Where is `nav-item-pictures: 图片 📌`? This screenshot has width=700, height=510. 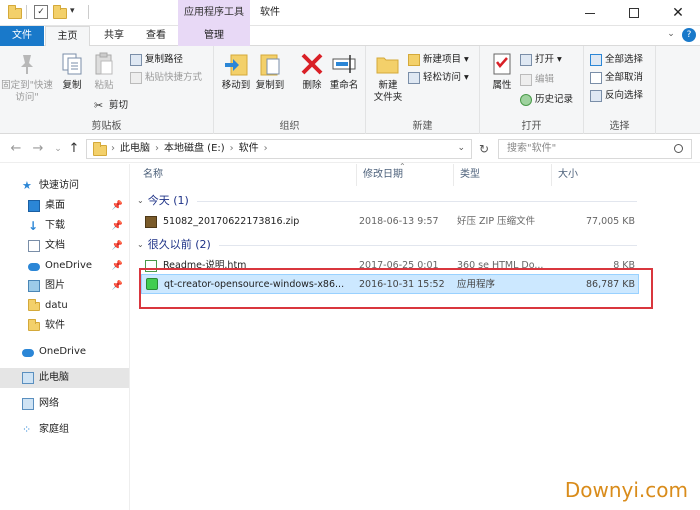
nav-item-pictures: 图片 📌 is located at coordinates (64, 286).